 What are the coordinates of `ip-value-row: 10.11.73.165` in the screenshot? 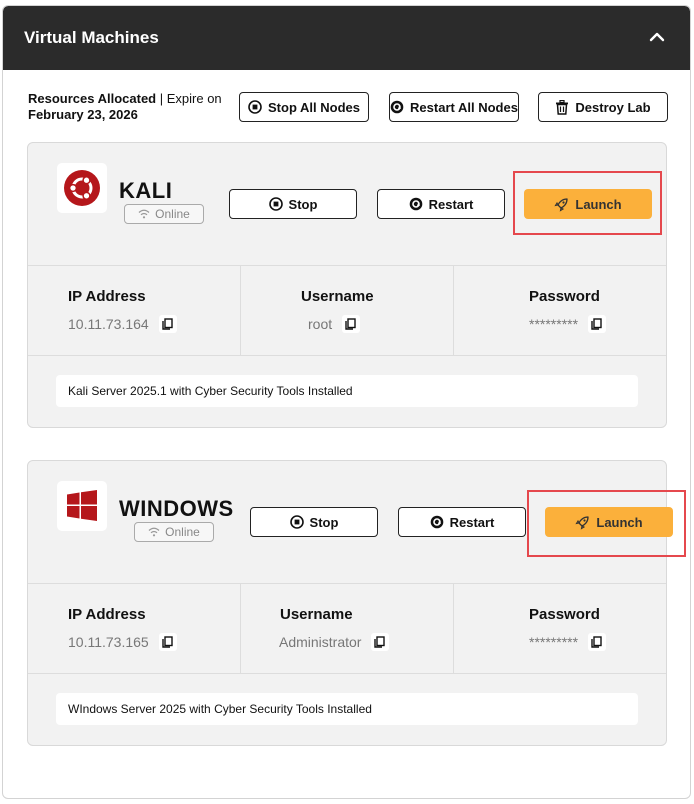 It's located at (122, 642).